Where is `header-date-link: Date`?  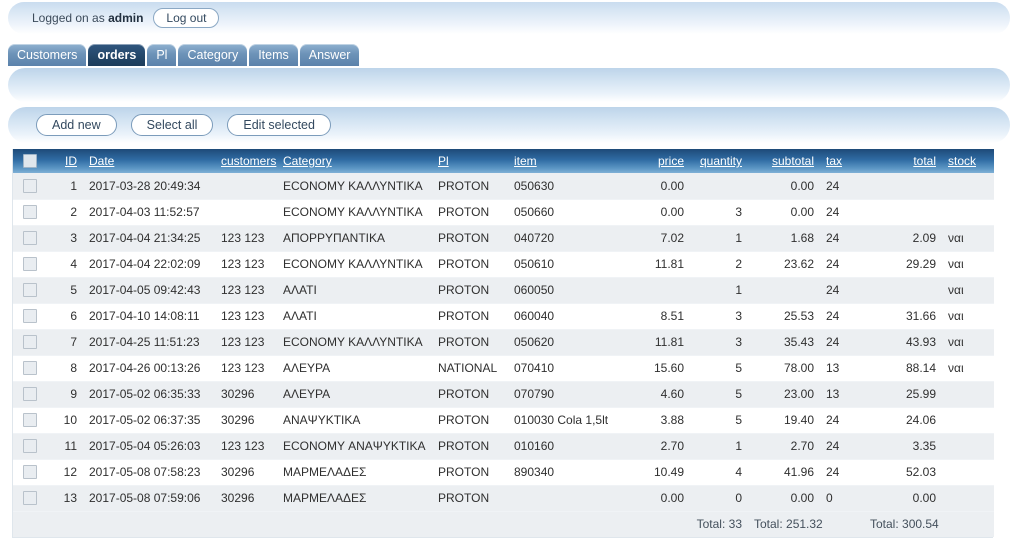
header-date-link: Date is located at coordinates (101, 161).